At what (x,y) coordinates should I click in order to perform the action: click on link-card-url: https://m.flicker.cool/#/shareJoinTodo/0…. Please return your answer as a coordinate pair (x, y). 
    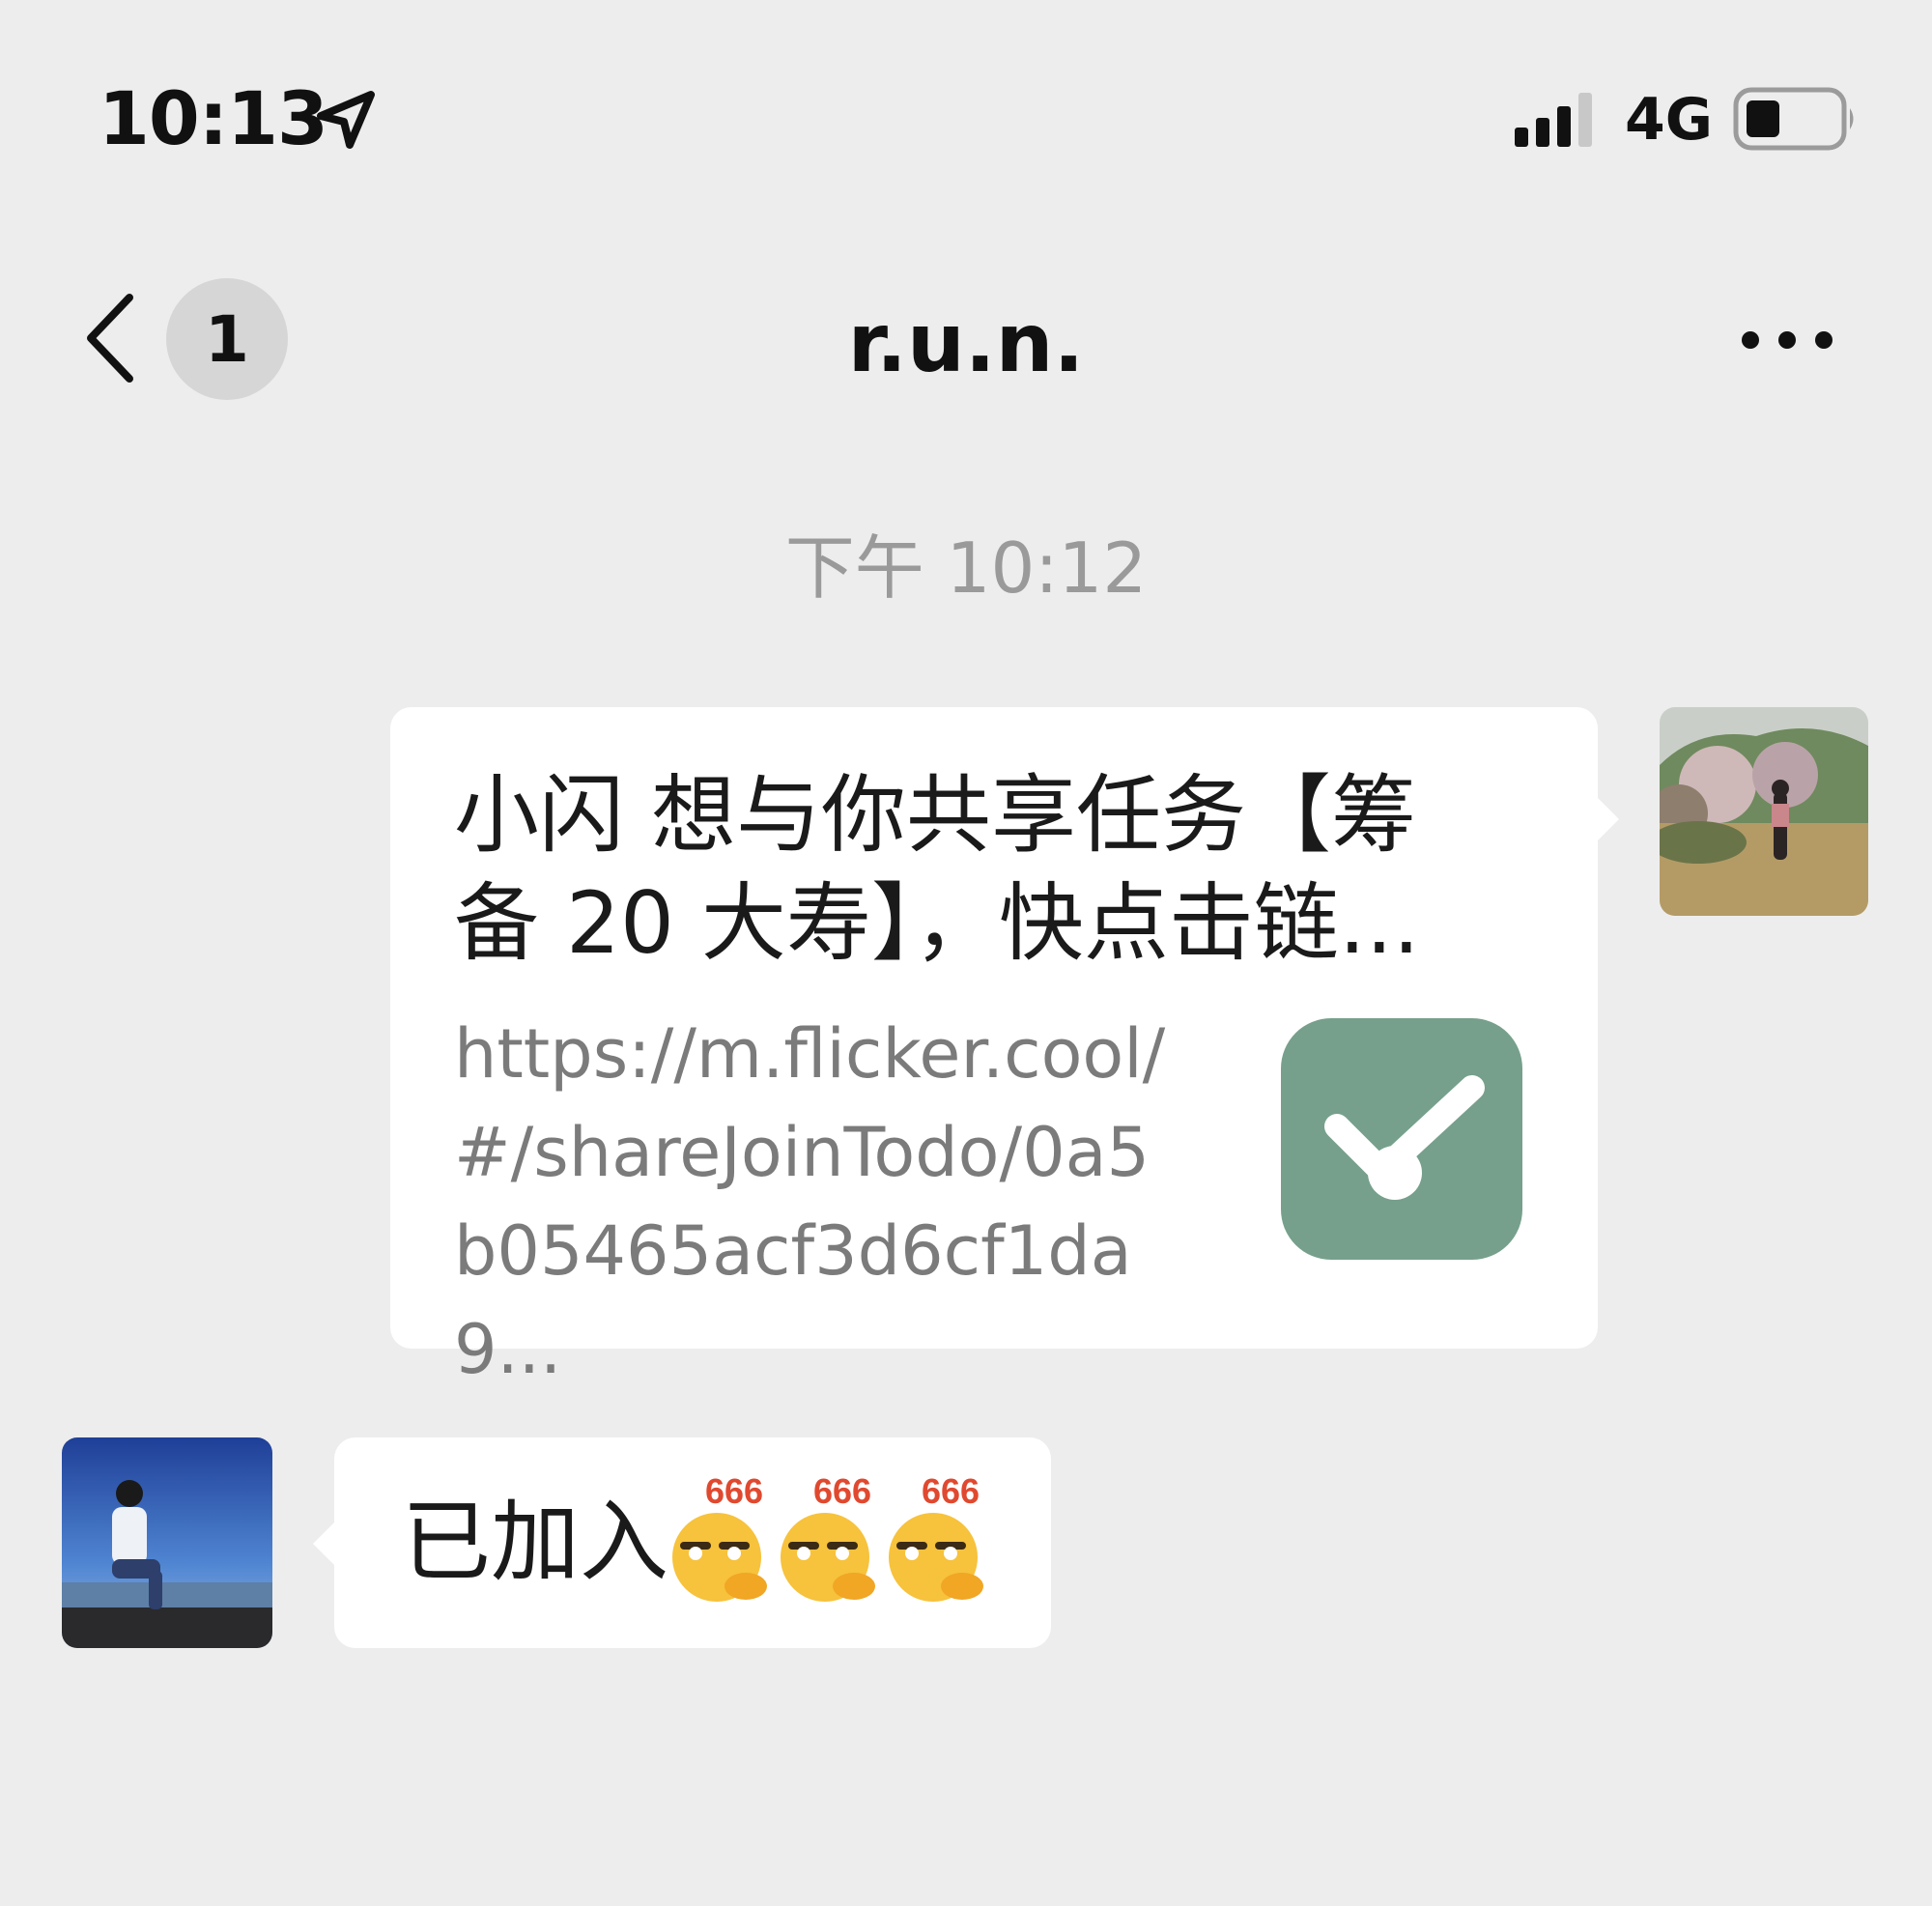
    Looking at the image, I should click on (810, 1201).